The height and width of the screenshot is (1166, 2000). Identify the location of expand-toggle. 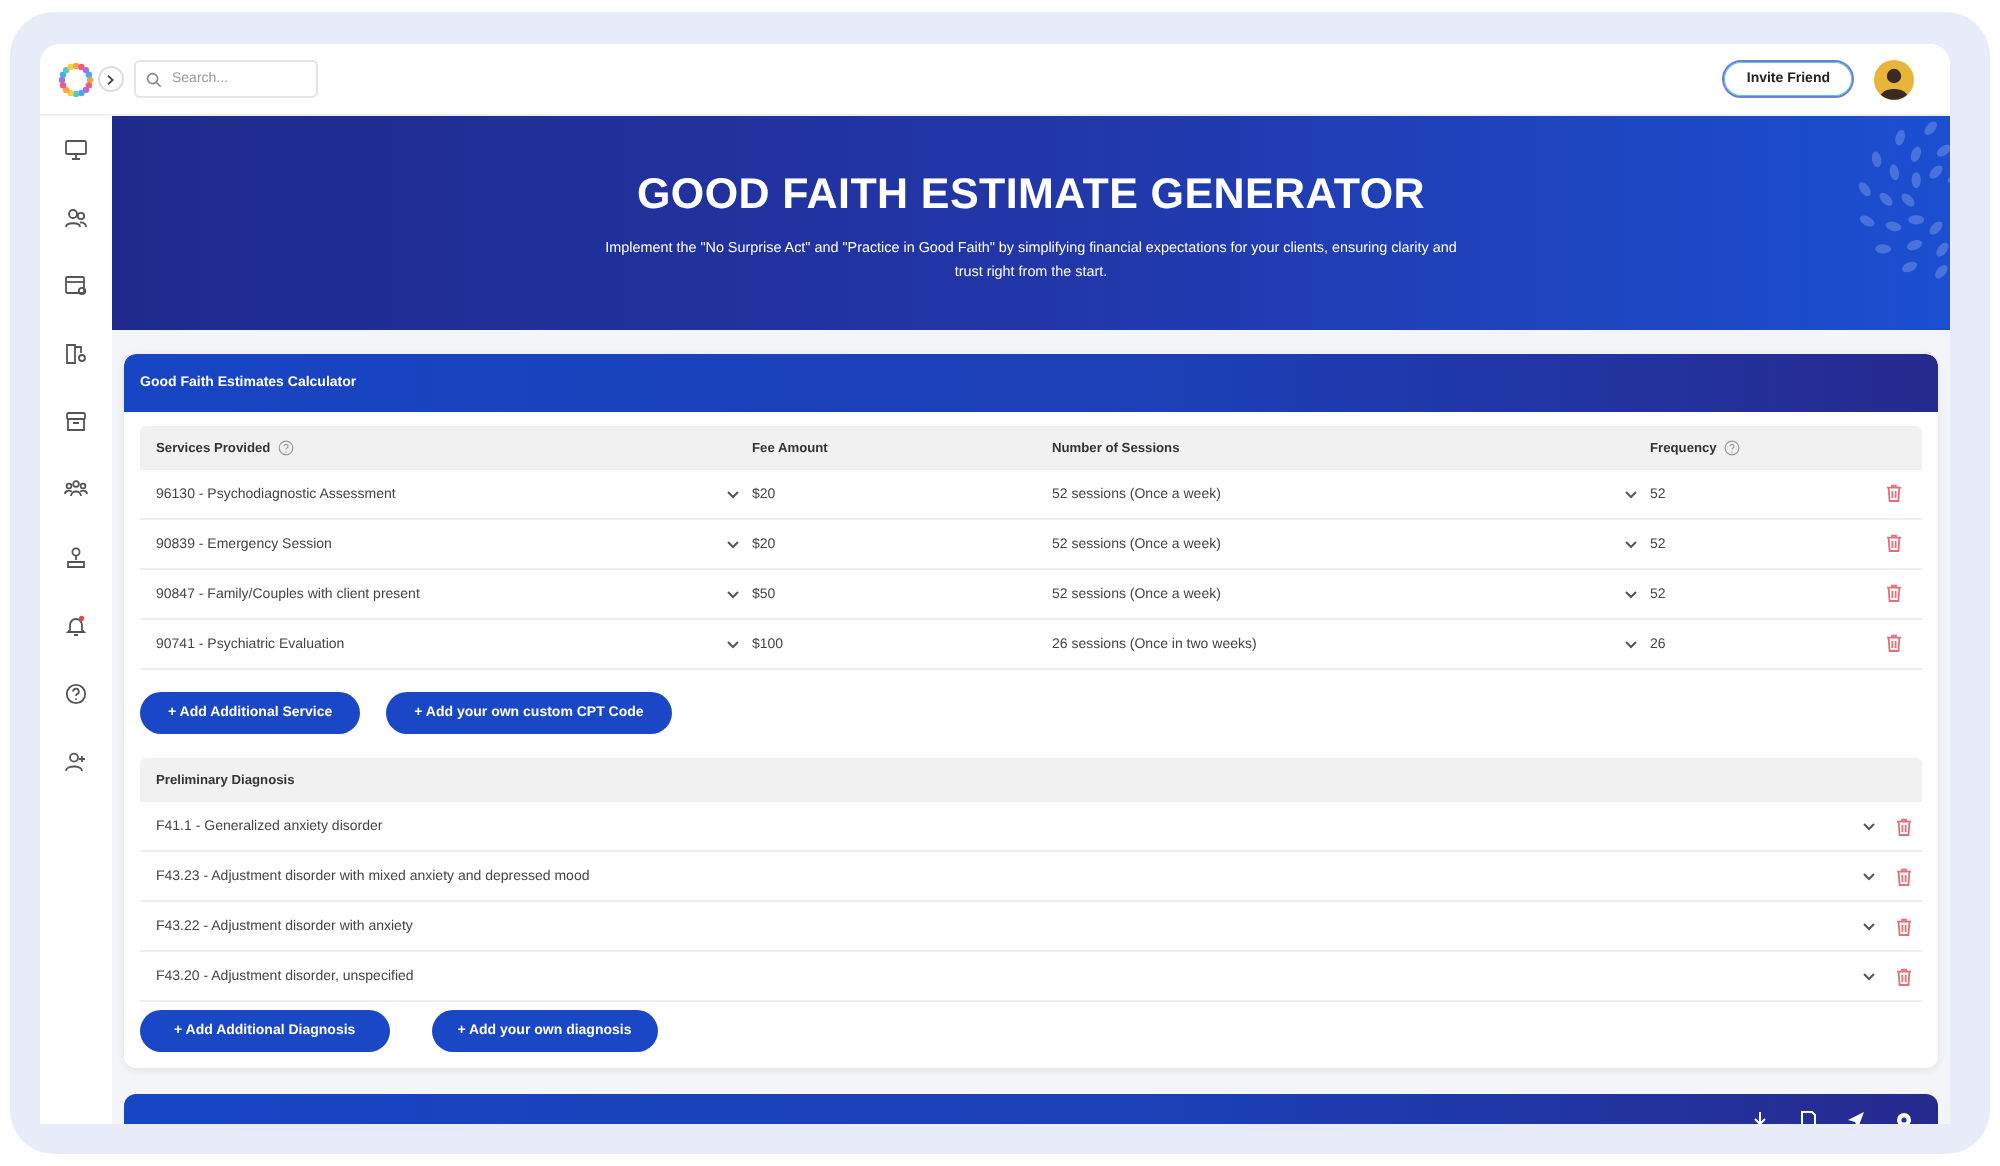
(111, 79).